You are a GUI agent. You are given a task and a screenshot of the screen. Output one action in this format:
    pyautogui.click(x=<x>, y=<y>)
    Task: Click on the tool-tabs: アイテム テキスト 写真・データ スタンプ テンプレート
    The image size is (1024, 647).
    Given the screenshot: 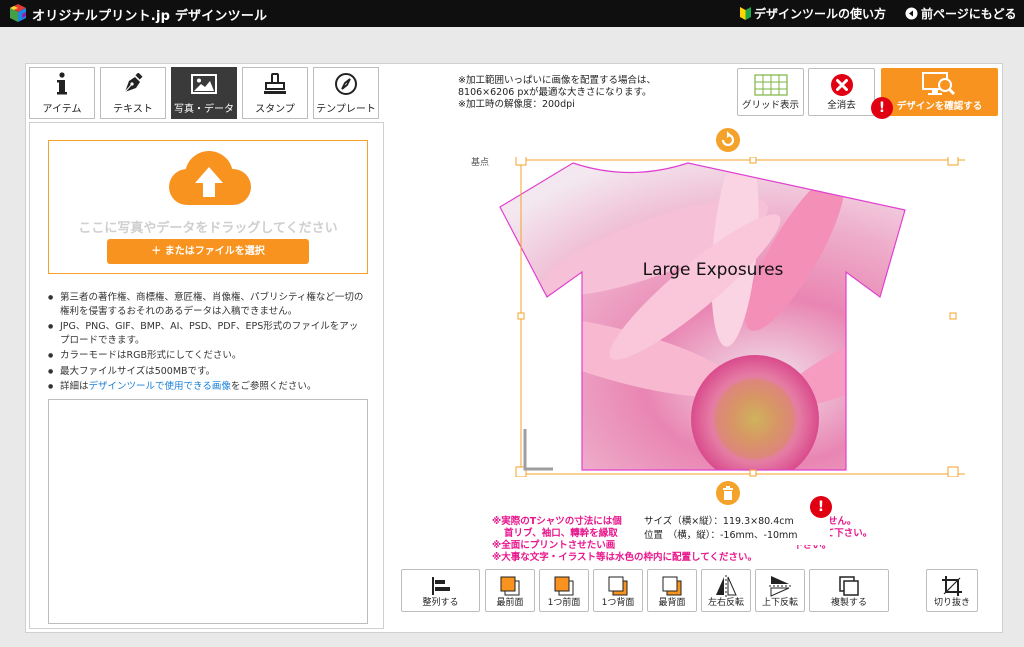 What is the action you would take?
    pyautogui.click(x=206, y=93)
    